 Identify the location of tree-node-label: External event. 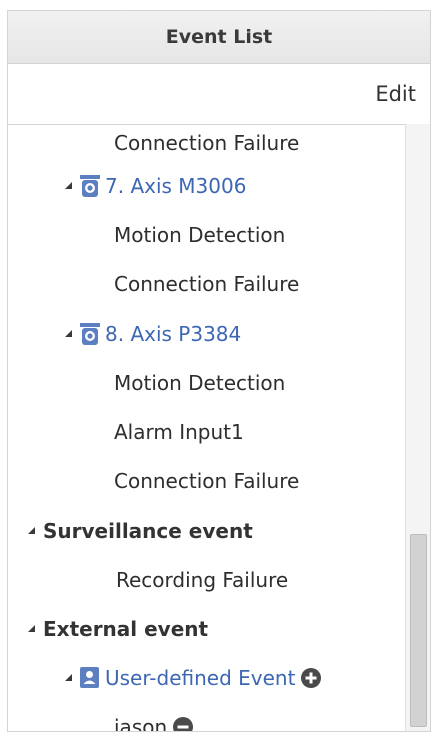
(126, 628).